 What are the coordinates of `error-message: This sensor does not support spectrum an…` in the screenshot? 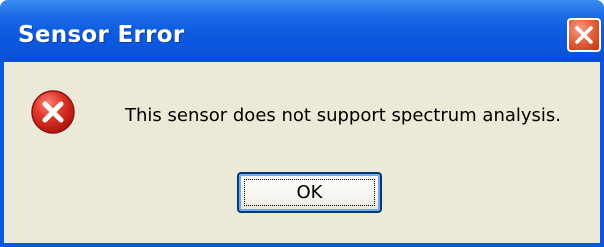 It's located at (343, 115).